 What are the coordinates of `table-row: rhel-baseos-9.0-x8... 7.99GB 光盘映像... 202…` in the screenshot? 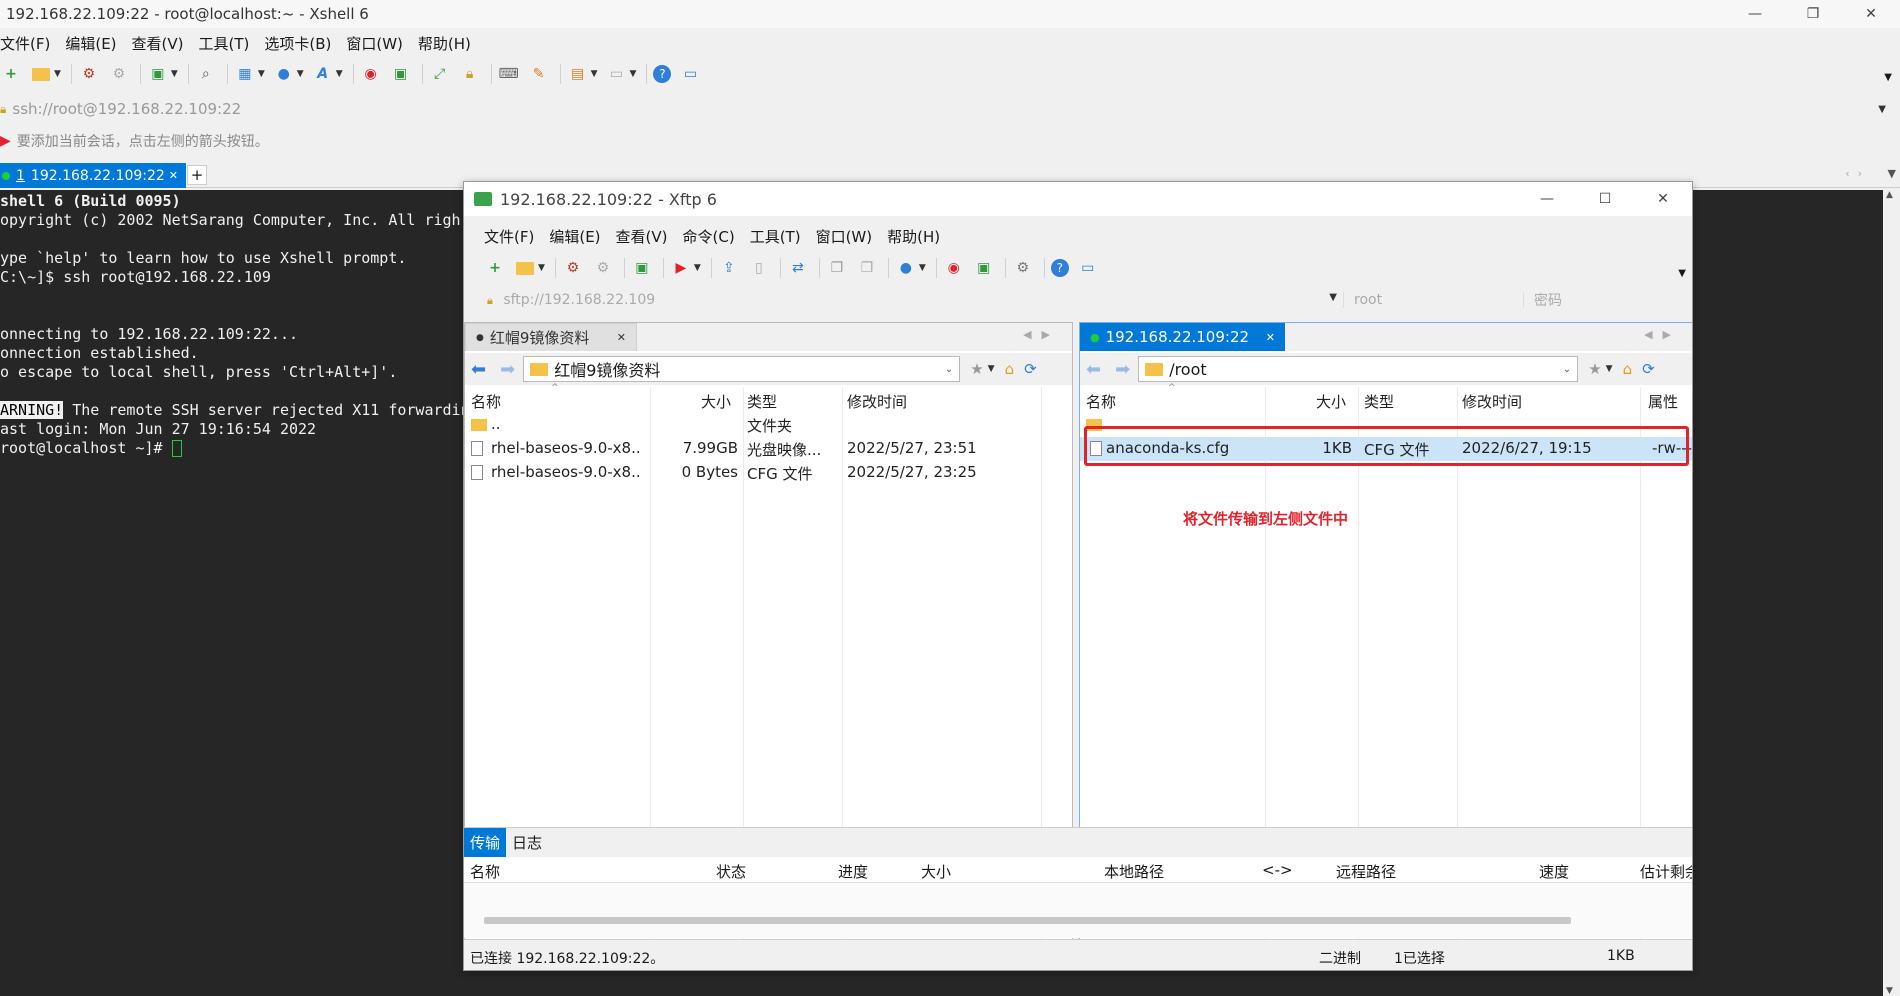 It's located at (768, 449).